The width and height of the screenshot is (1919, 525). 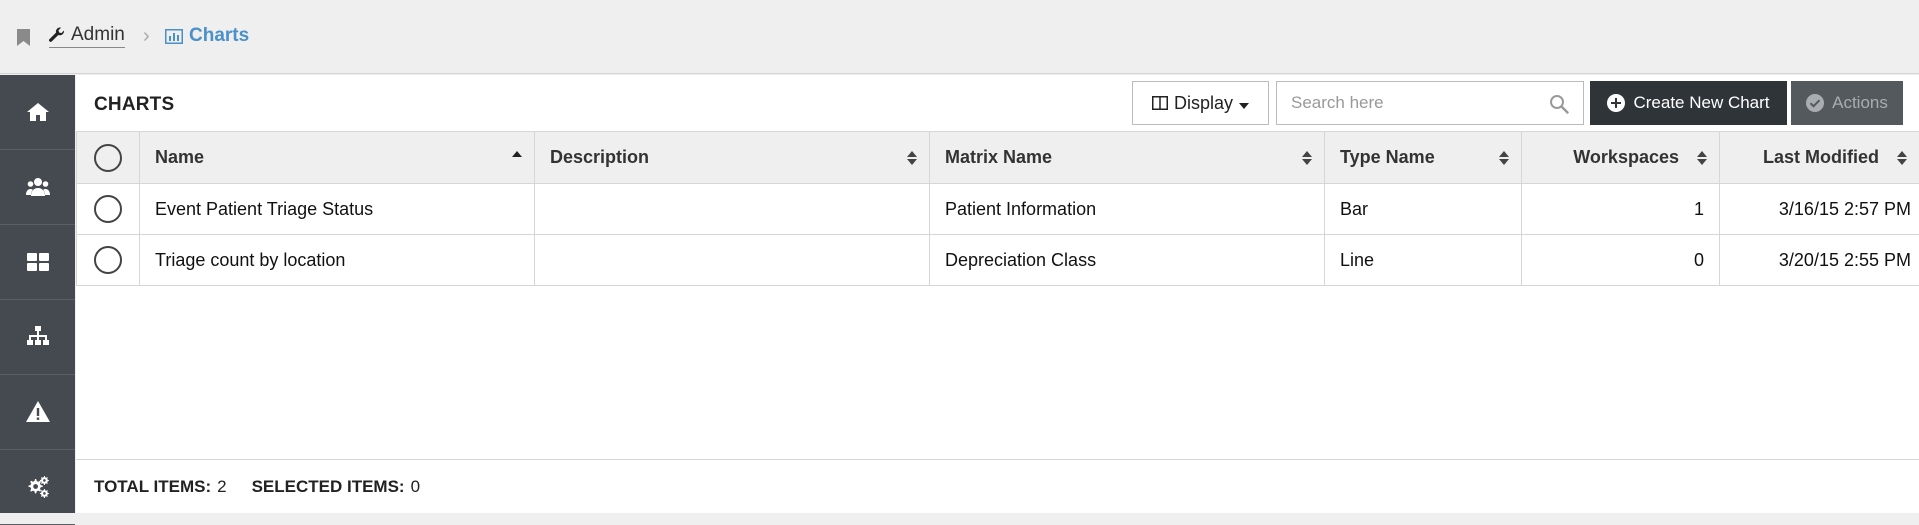 I want to click on sort-asc-icon, so click(x=517, y=158).